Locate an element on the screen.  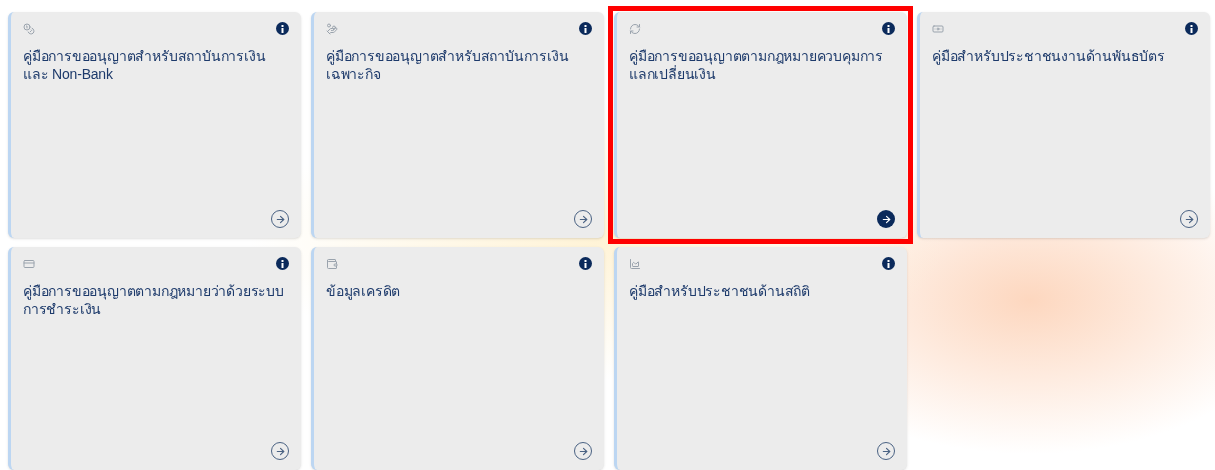
arrow-button is located at coordinates (886, 219).